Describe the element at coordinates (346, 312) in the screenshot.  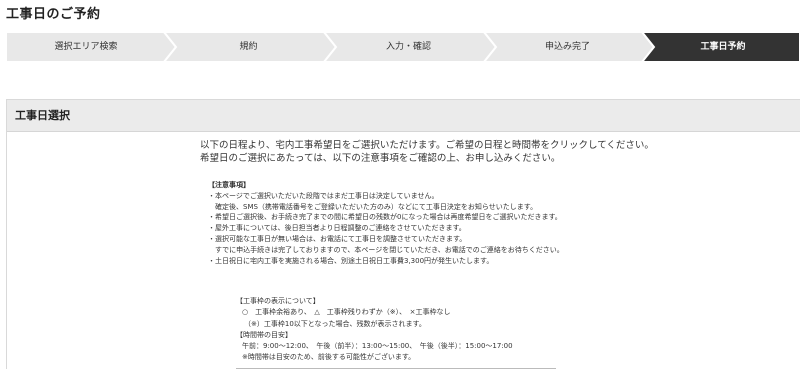
I see `legend-symbols: ○ 工事枠余裕あり、 △ 工事枠残りわずか（※）、 ×工事枠なし` at that location.